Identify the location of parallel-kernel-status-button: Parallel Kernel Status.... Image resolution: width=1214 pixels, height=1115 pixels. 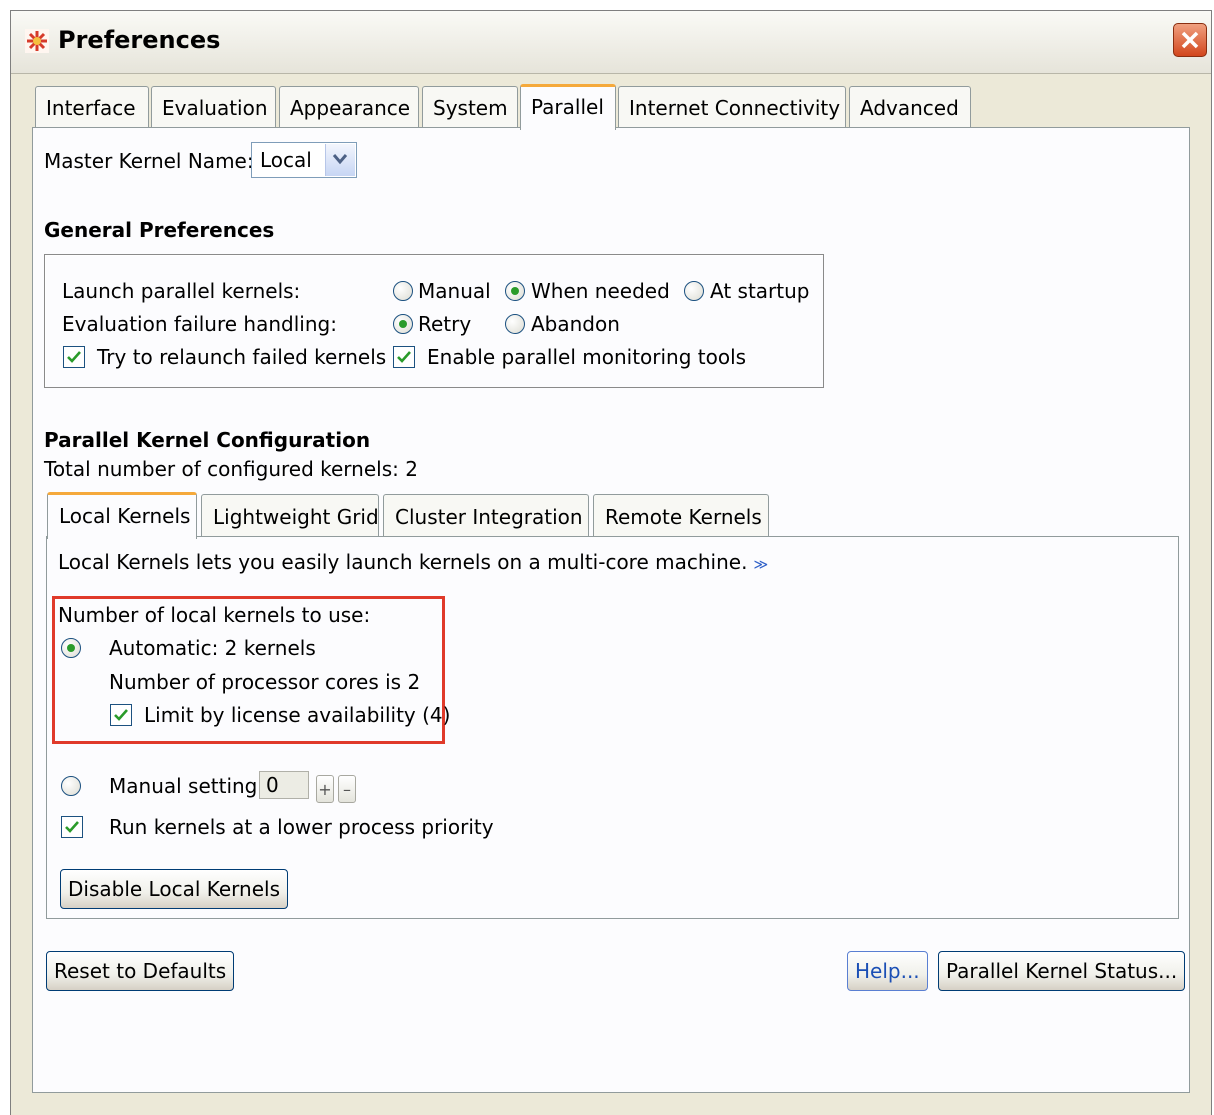
(1062, 971).